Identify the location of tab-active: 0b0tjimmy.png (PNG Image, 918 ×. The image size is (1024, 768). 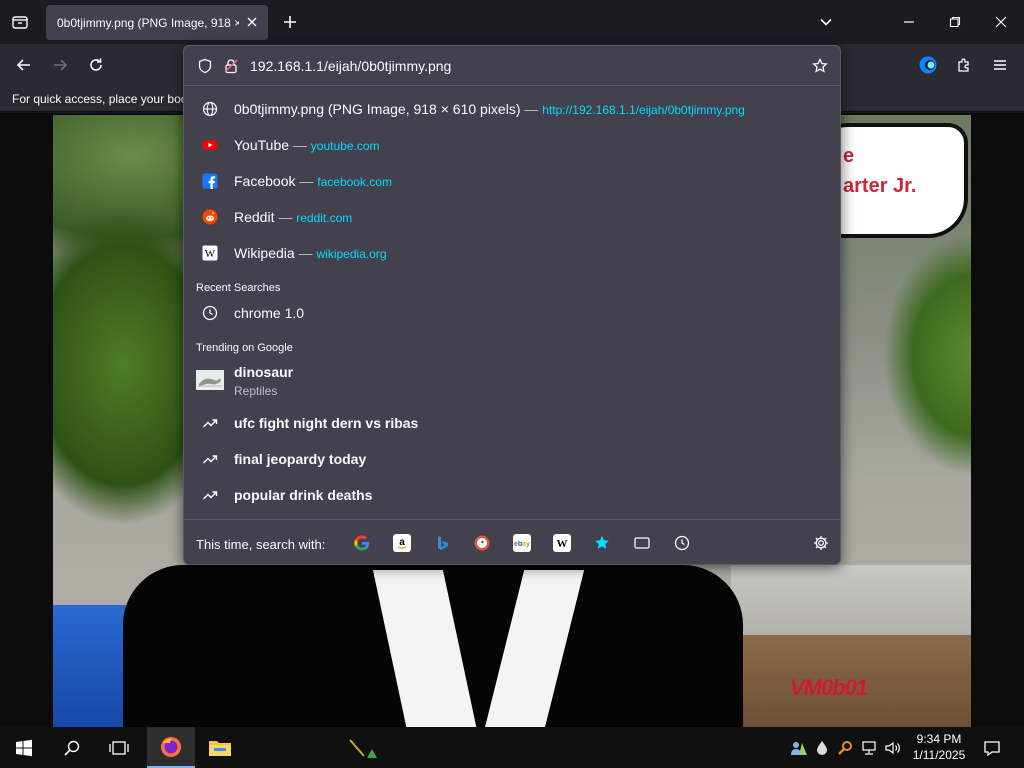
(157, 22).